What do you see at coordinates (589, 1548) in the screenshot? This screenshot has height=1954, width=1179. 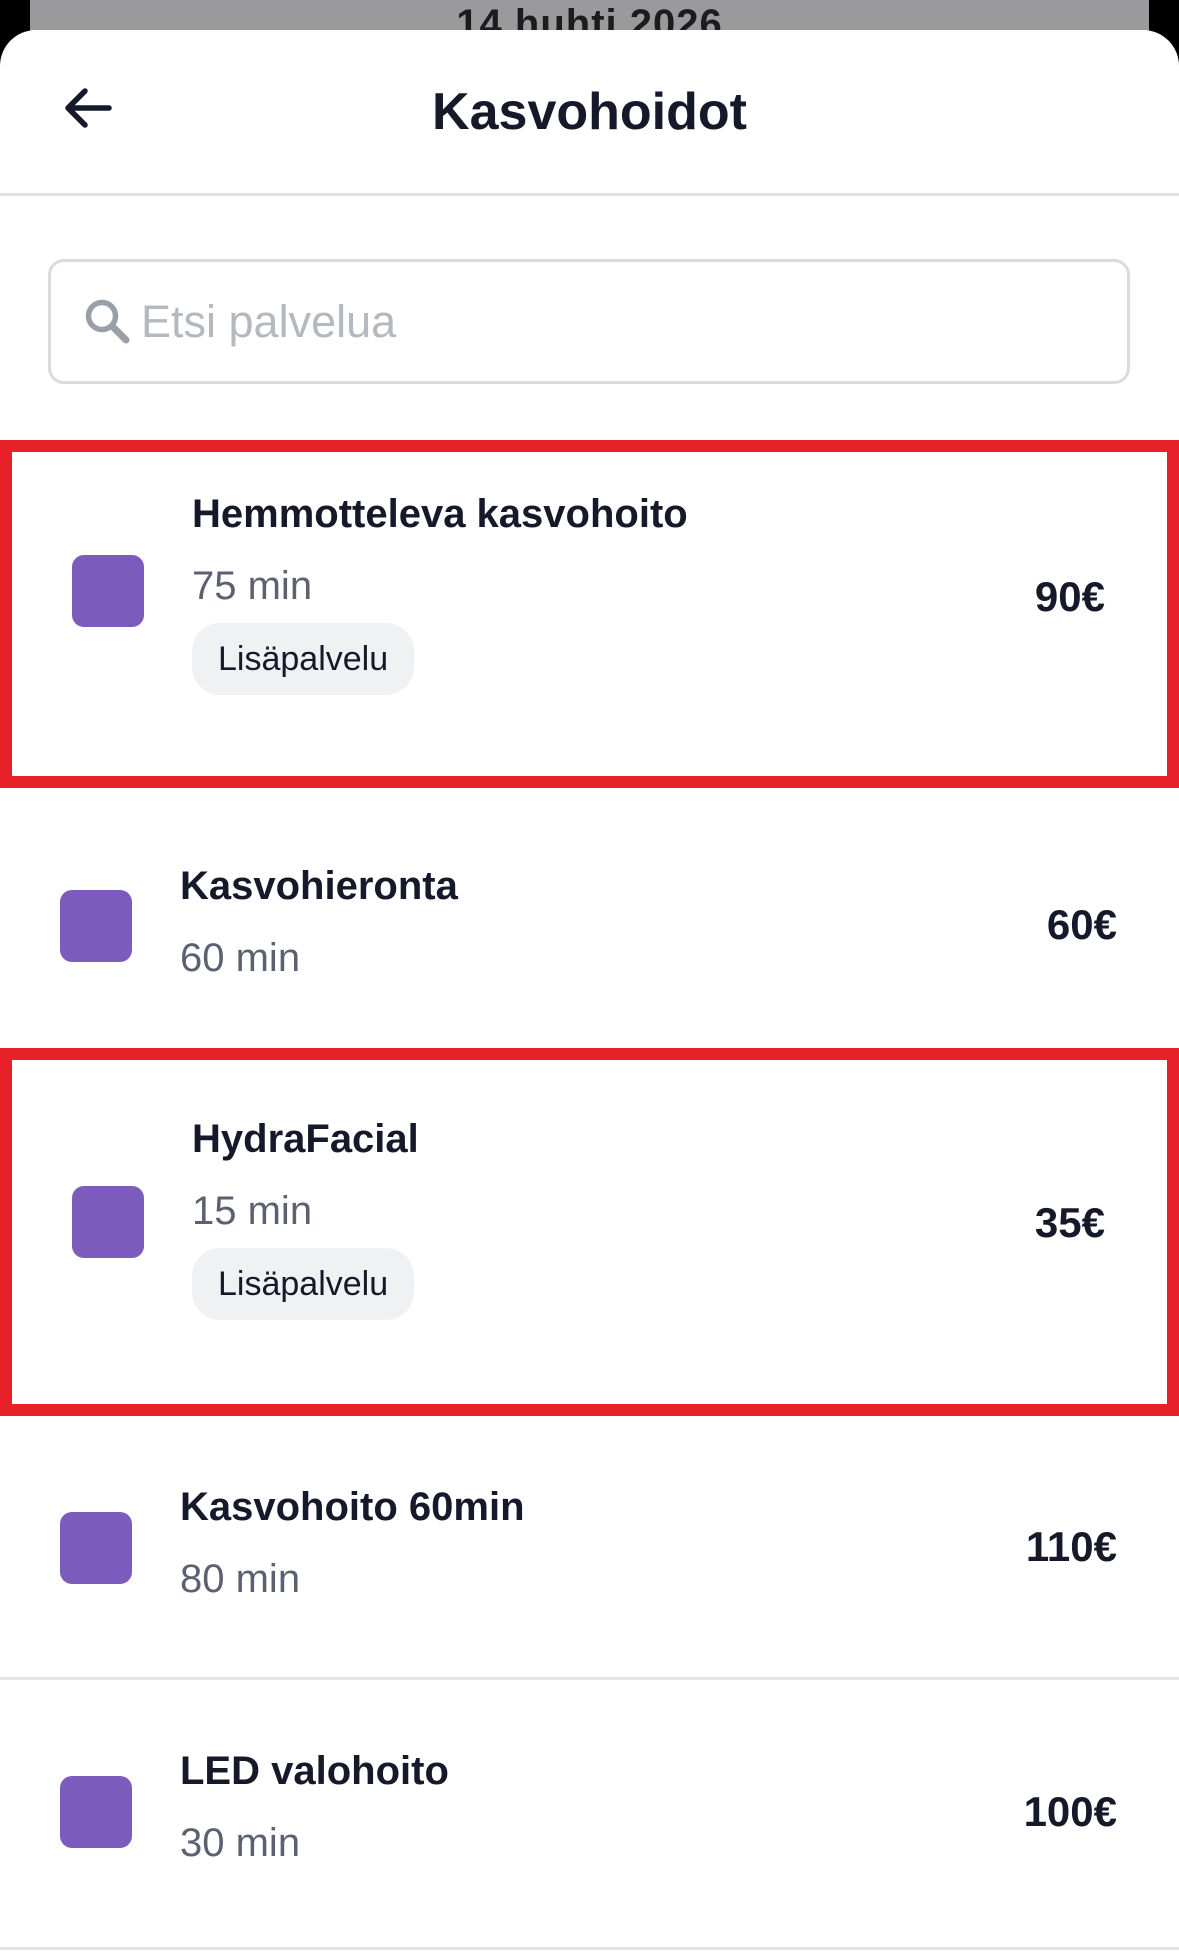 I see `service-item: Kasvohoito 60min 80 min 110€` at bounding box center [589, 1548].